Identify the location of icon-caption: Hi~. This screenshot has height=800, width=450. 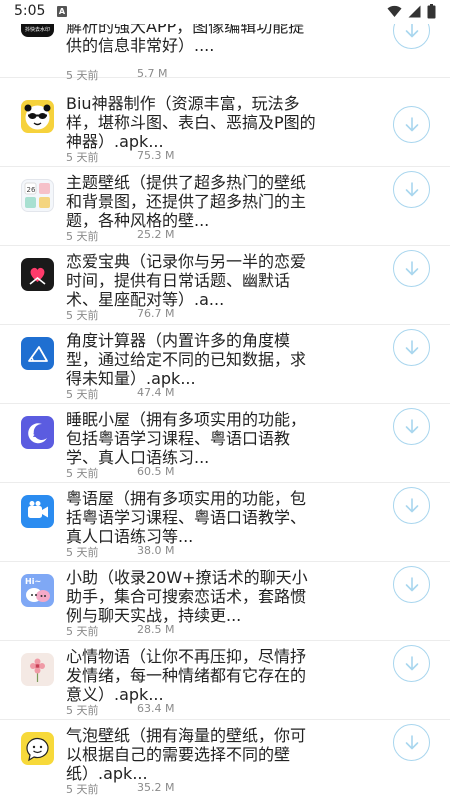
(33, 581).